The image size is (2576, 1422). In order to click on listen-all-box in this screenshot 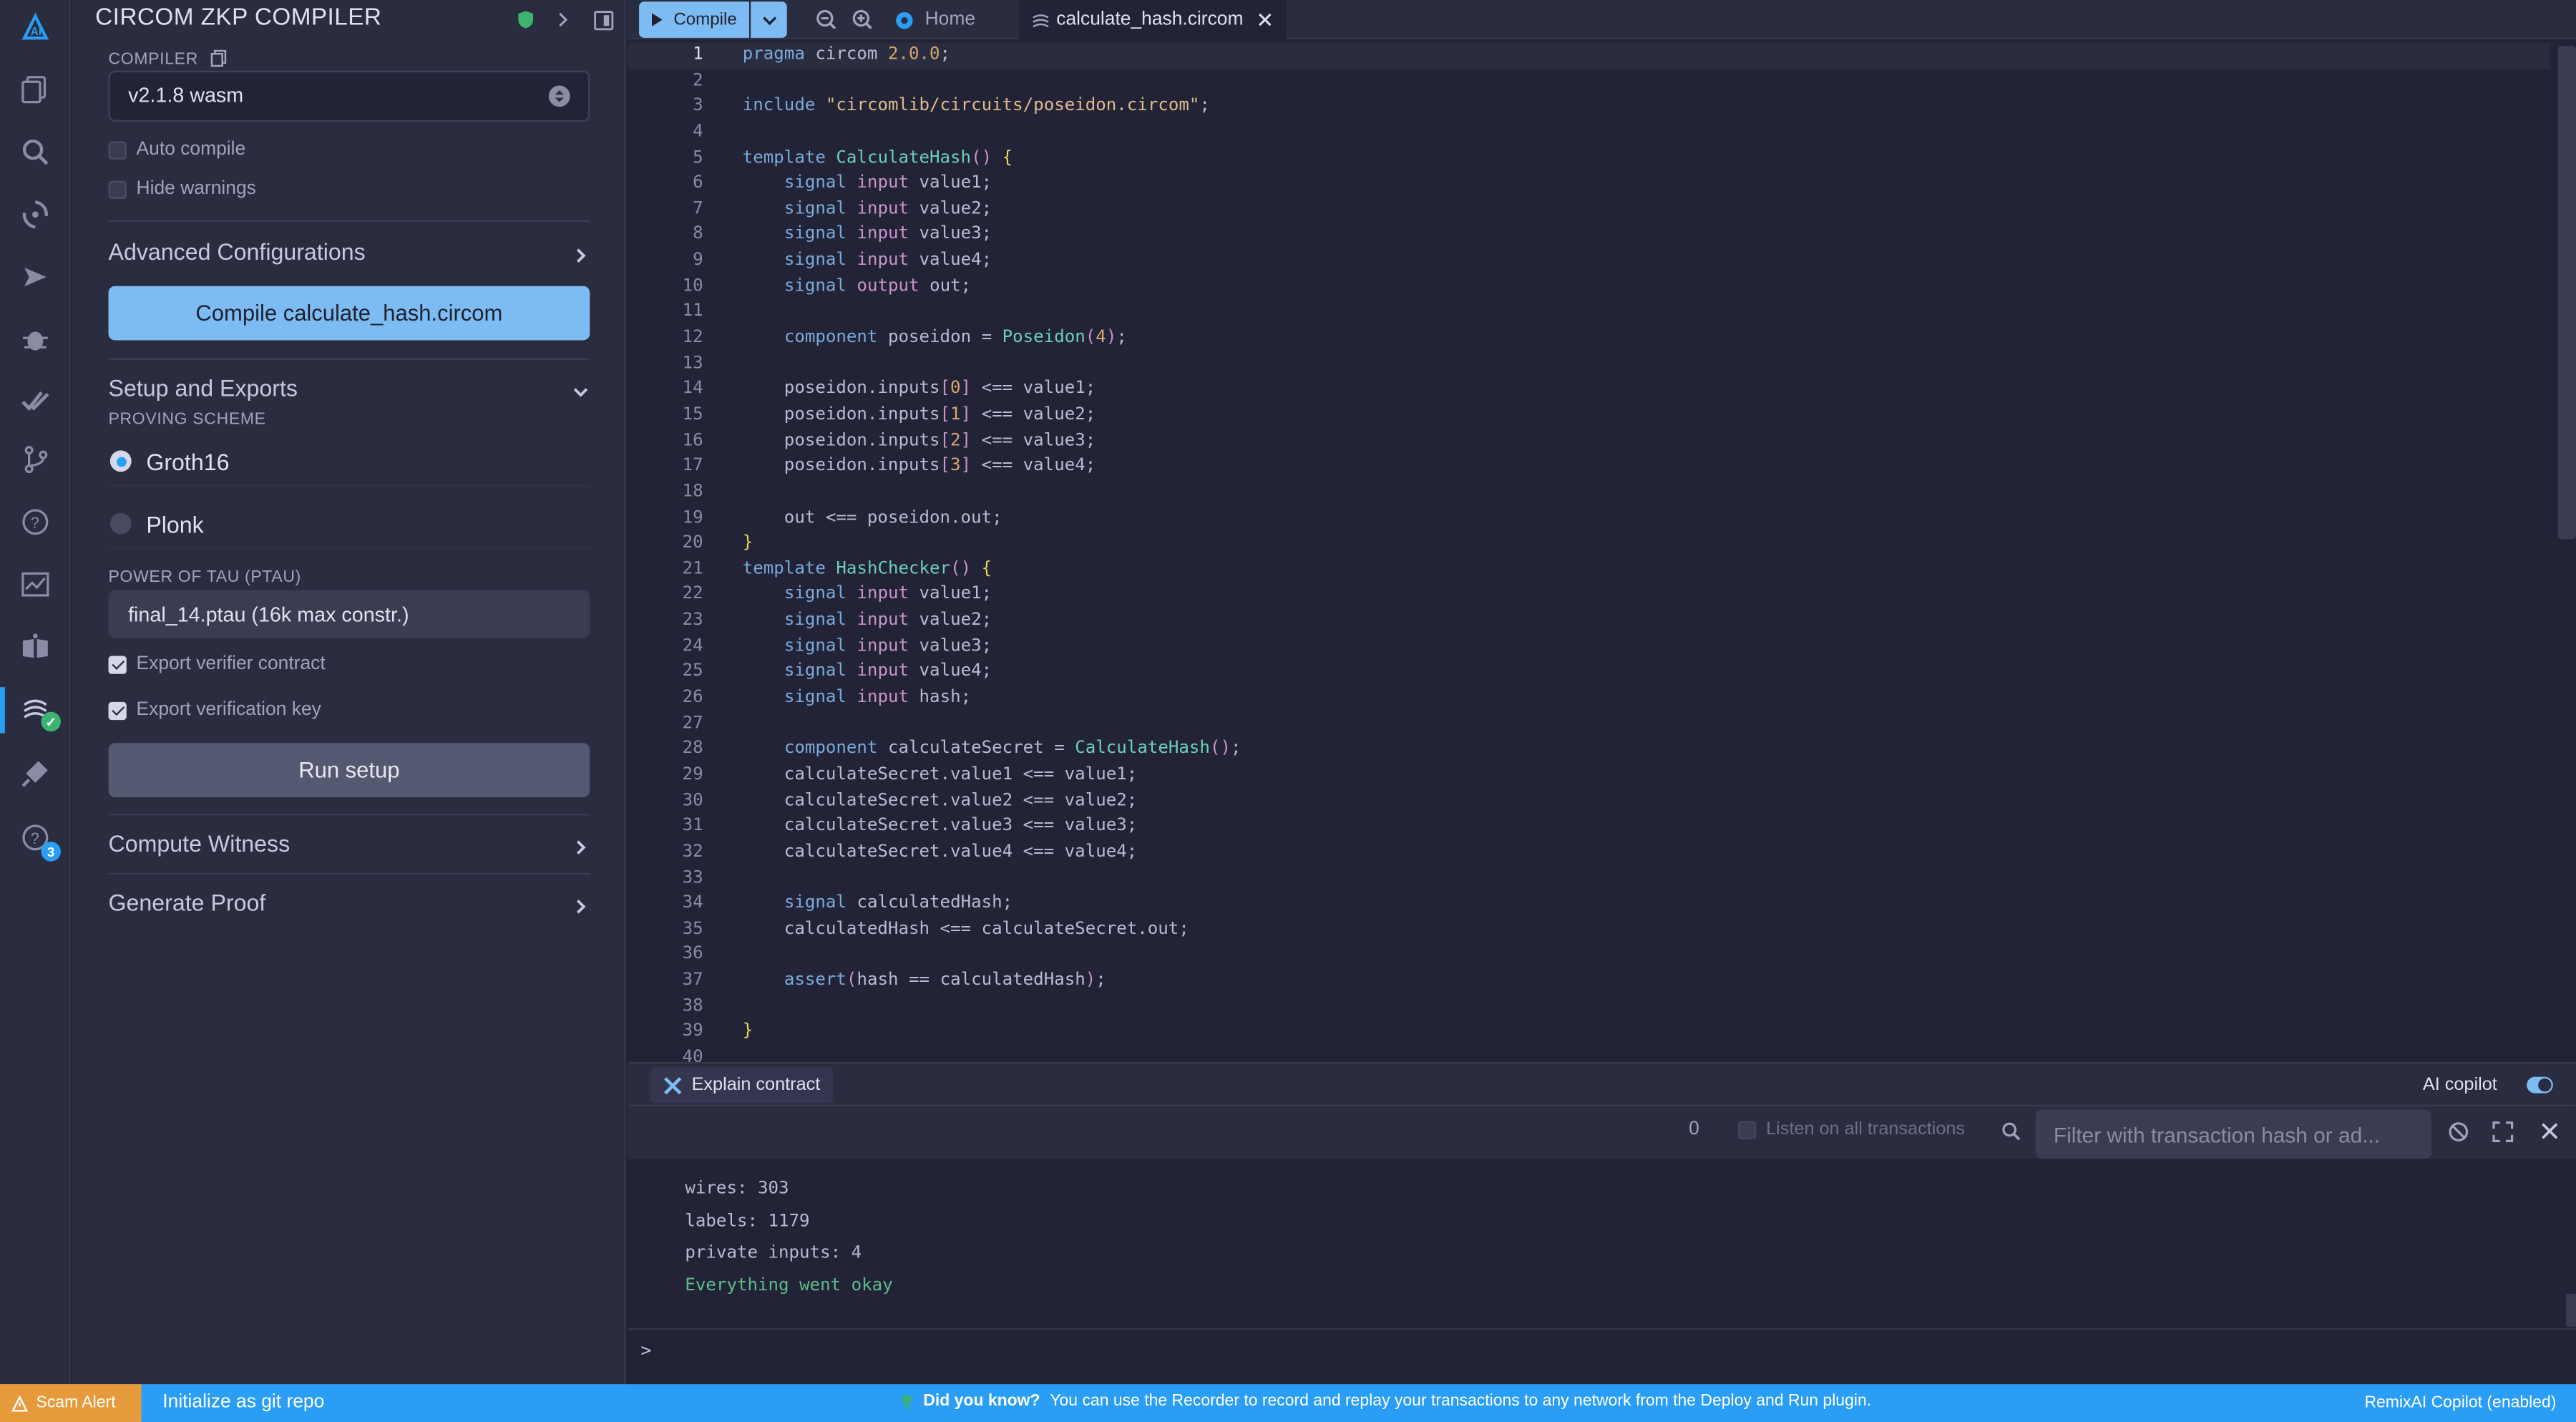, I will do `click(1747, 1130)`.